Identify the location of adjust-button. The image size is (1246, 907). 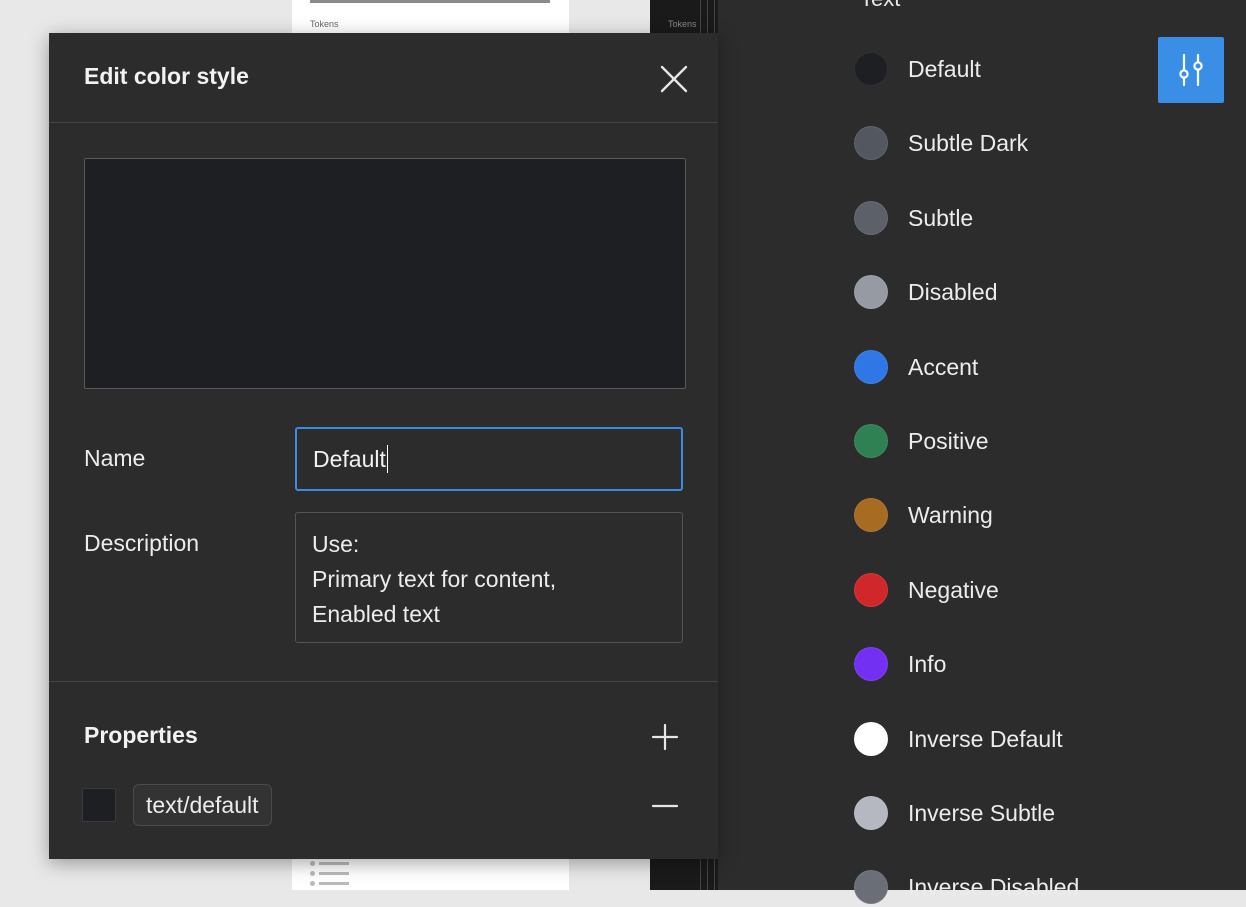
(1191, 70).